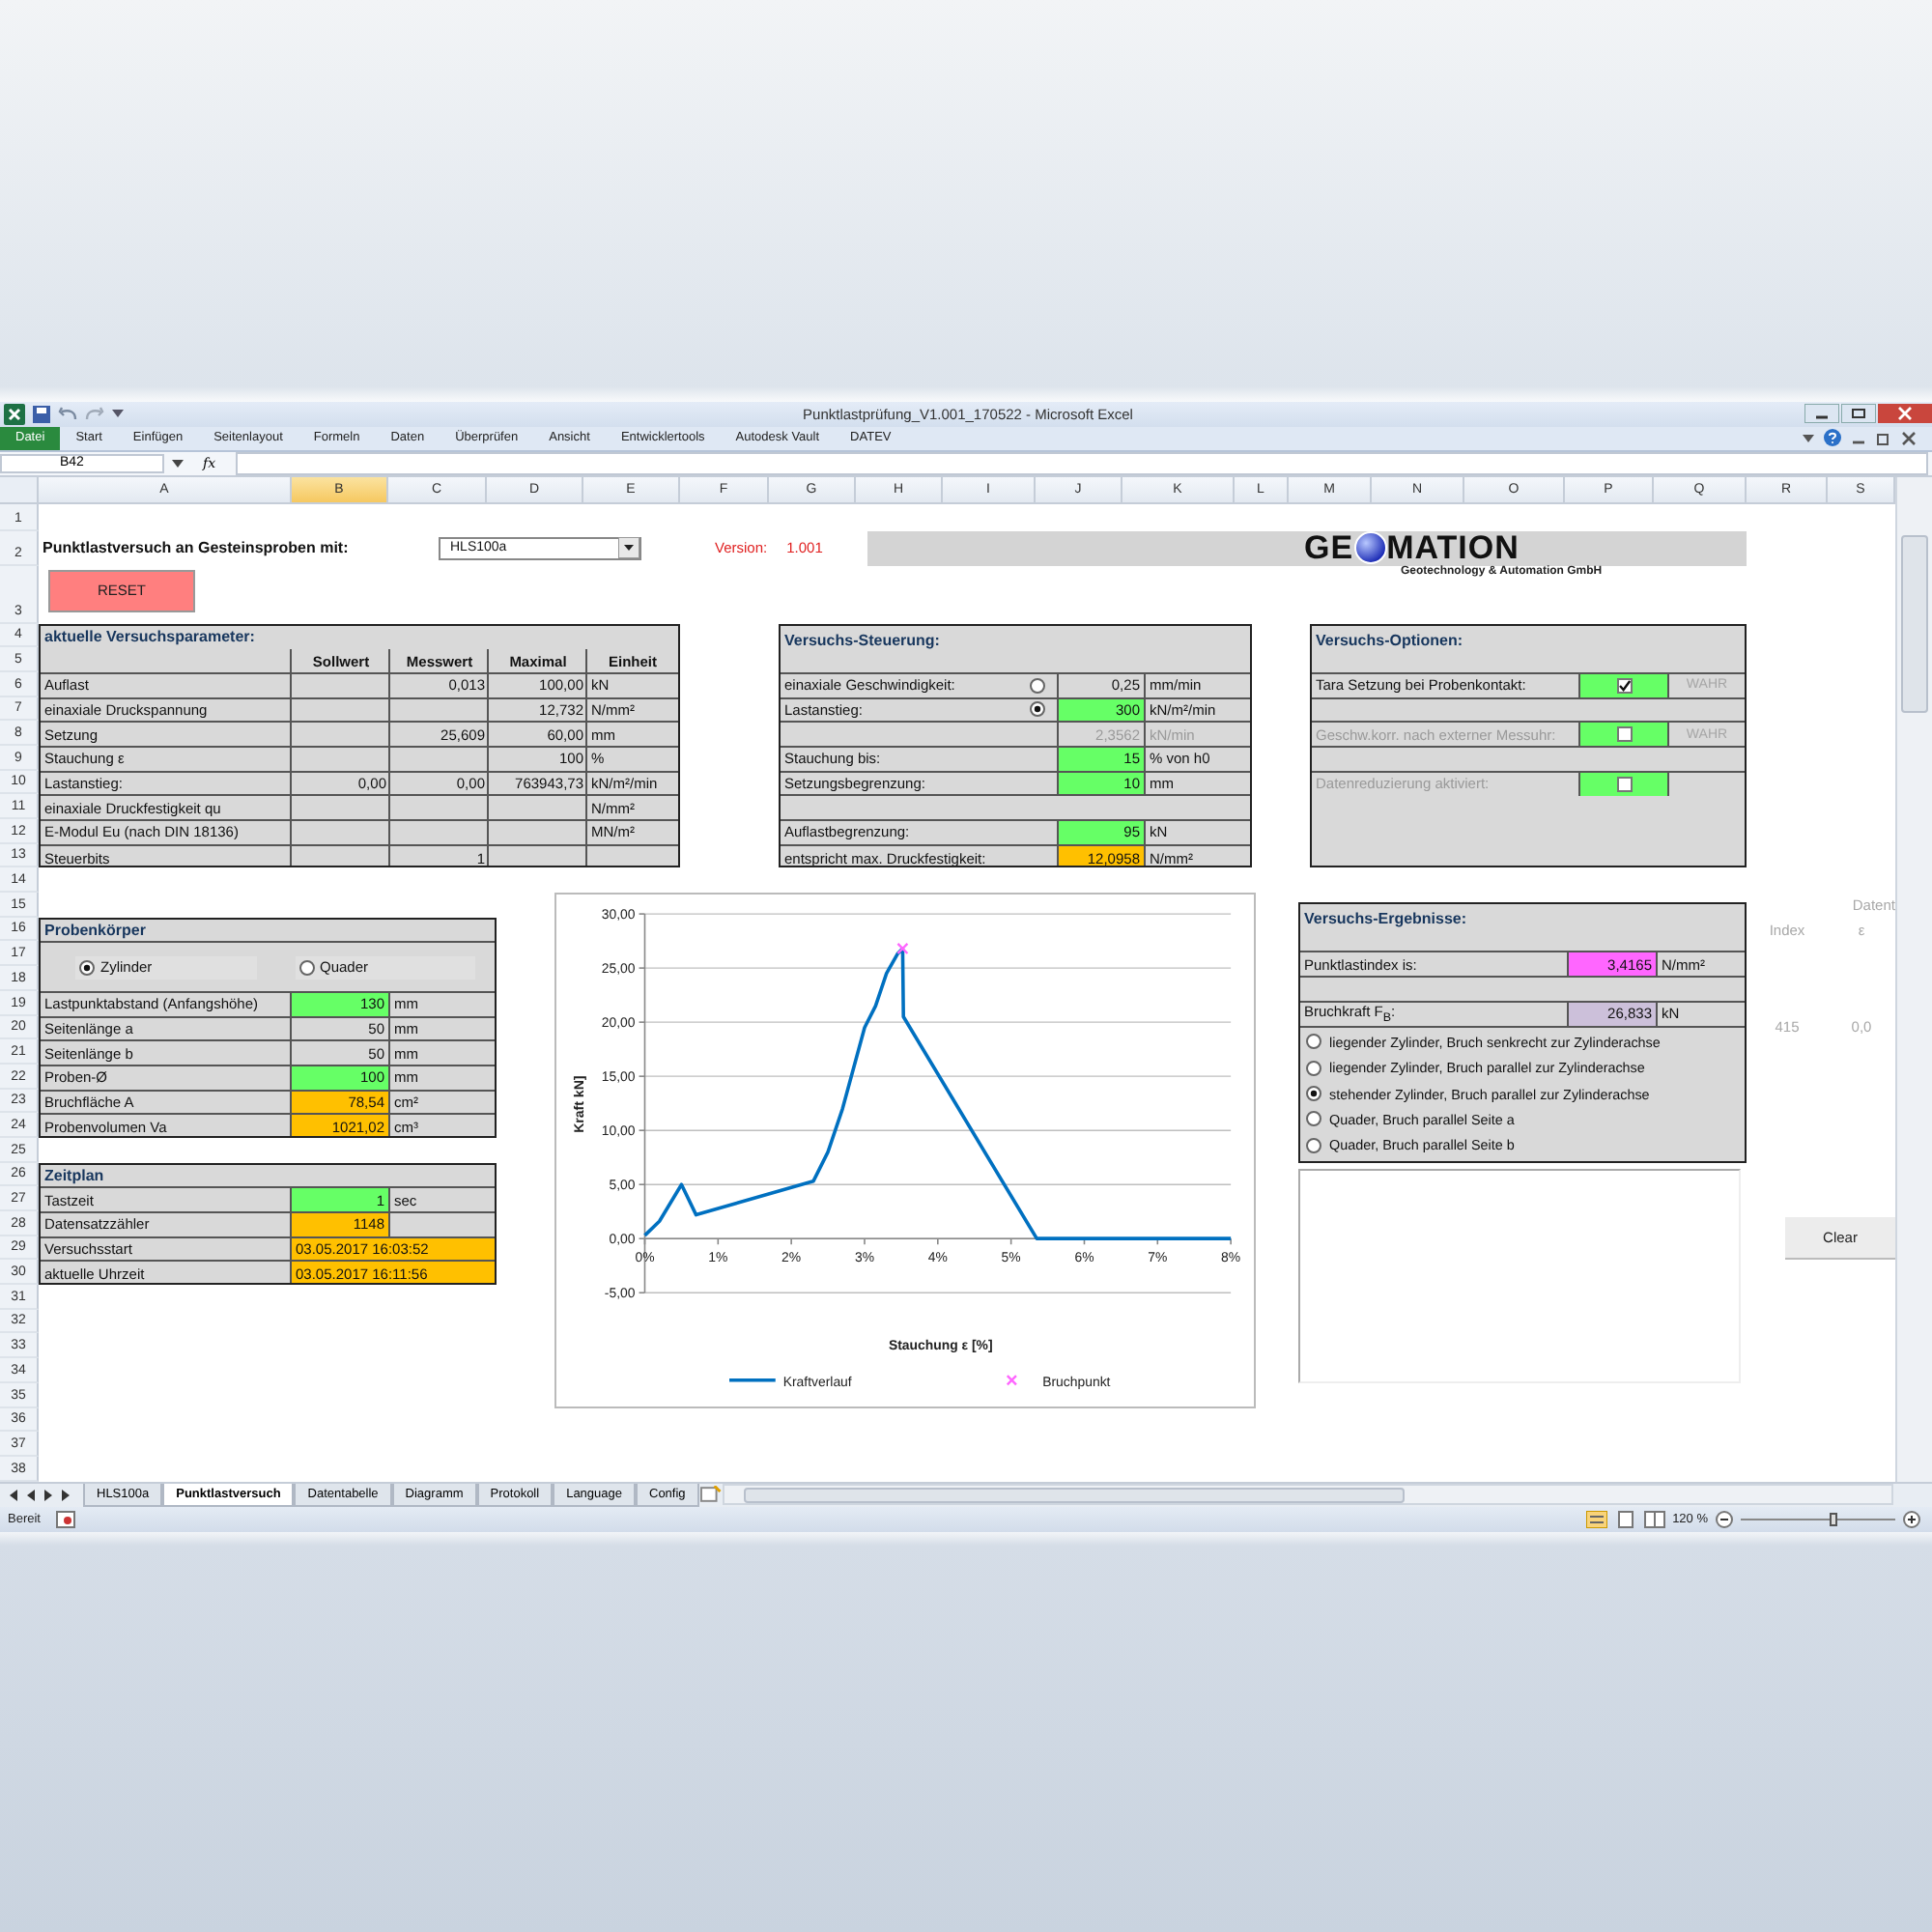  Describe the element at coordinates (1911, 1518) in the screenshot. I see `zoom-in-icon` at that location.